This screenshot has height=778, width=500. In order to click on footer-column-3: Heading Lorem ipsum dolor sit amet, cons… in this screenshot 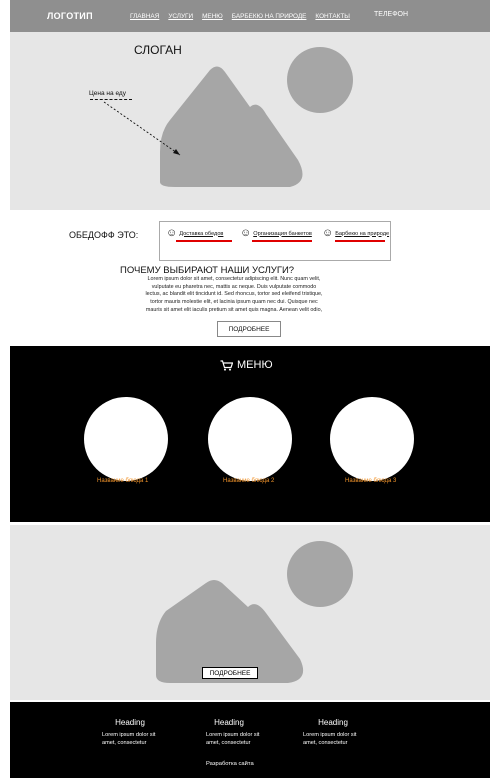, I will do `click(333, 732)`.